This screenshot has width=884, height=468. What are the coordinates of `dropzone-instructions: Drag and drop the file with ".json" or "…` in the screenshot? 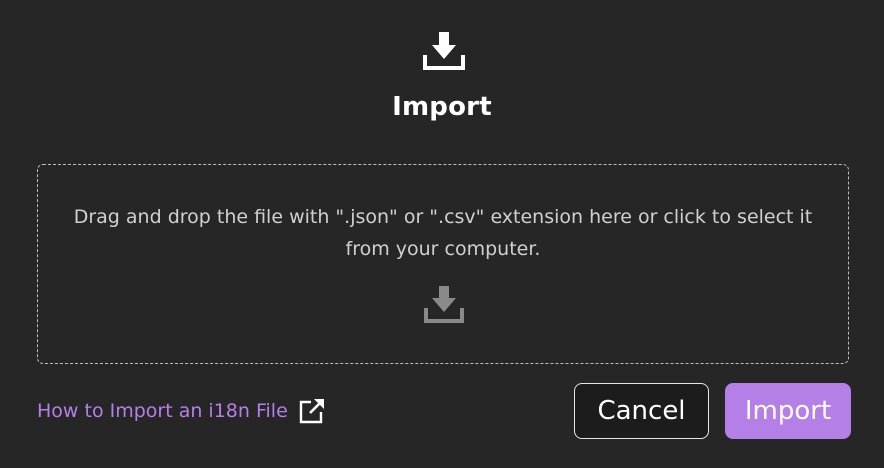 It's located at (443, 233).